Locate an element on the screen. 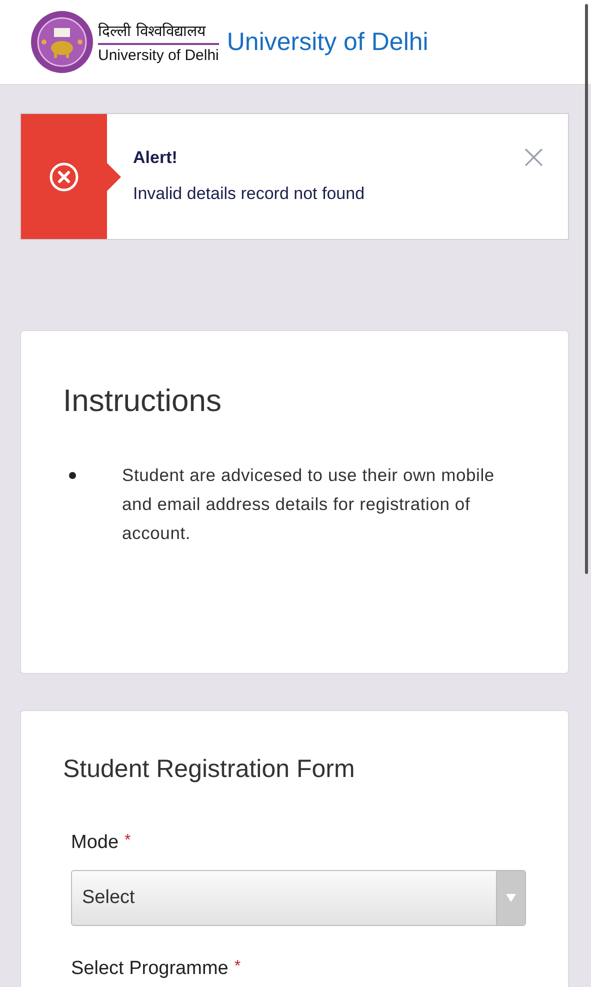 This screenshot has height=987, width=591. form-heading: Student Registration Form is located at coordinates (209, 769).